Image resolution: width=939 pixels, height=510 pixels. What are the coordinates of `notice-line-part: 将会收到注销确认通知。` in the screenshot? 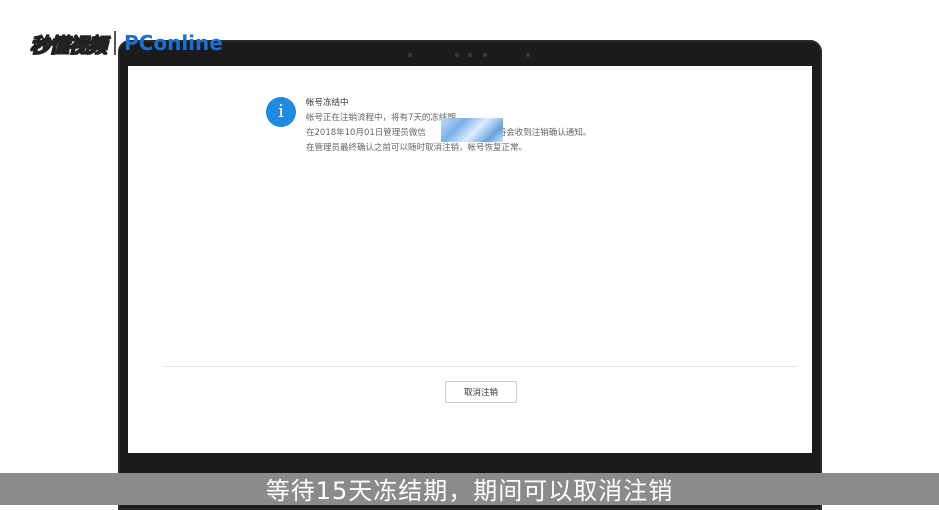 It's located at (544, 133).